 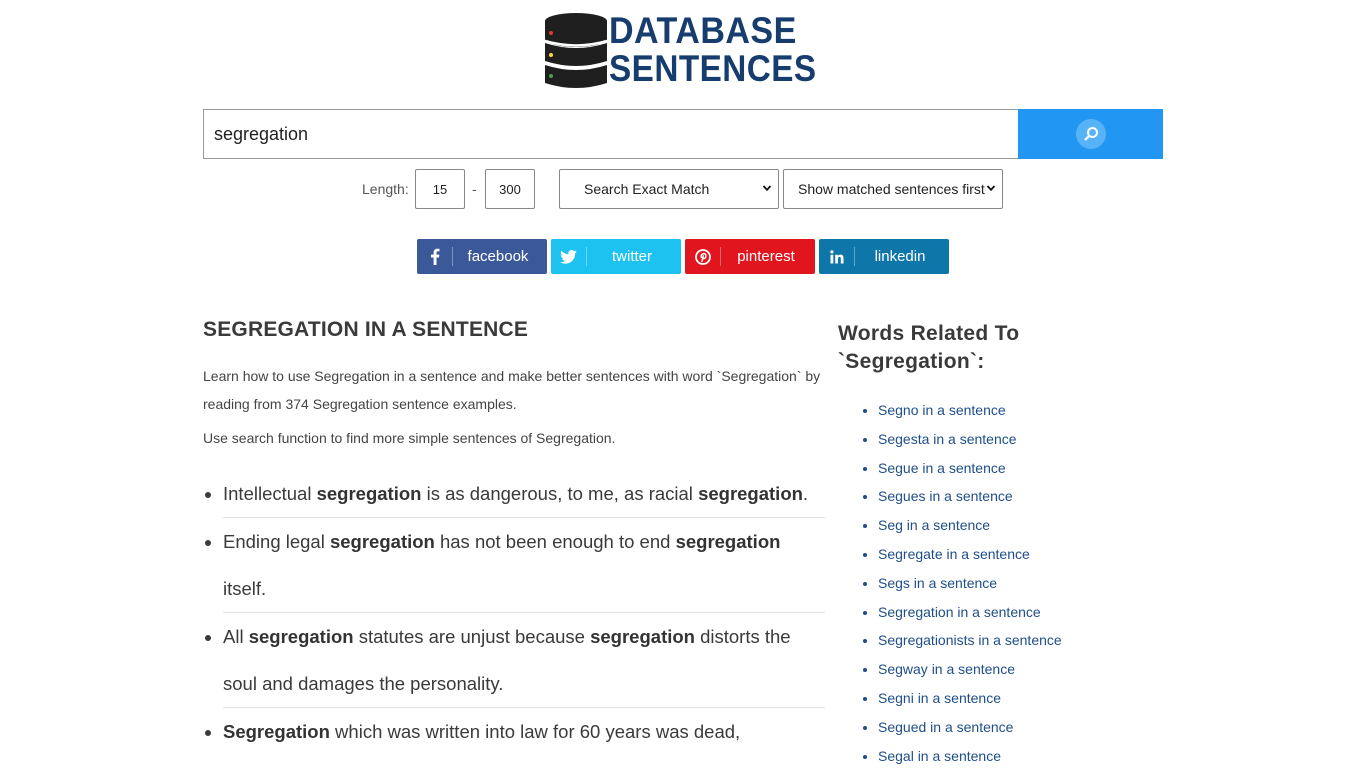 I want to click on min-length-input, so click(x=440, y=189).